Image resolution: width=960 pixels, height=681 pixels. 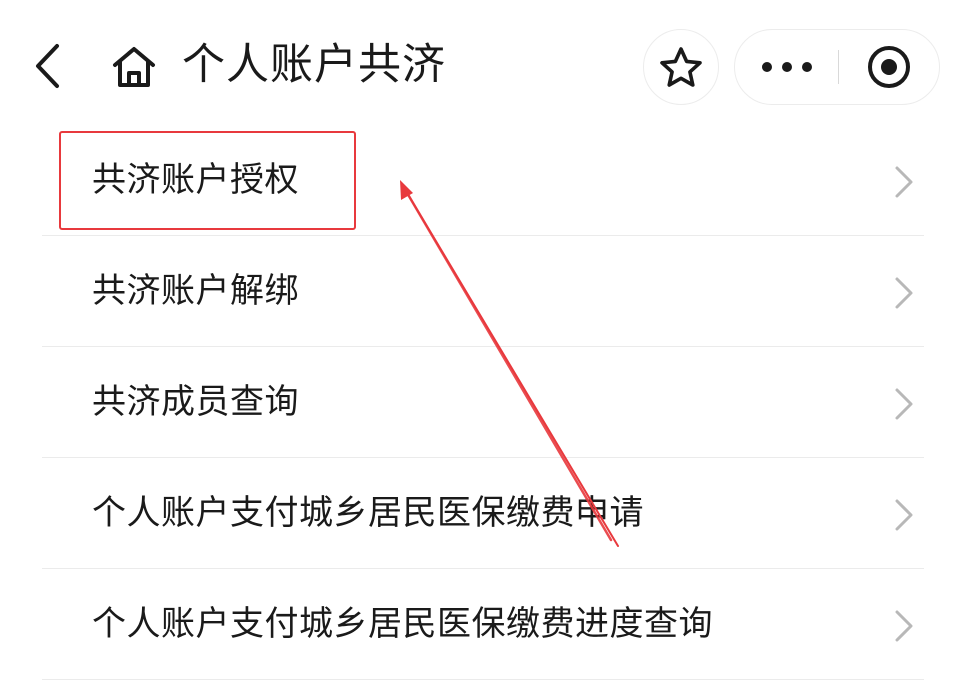 I want to click on page-title: 个人账户共济, so click(x=314, y=65).